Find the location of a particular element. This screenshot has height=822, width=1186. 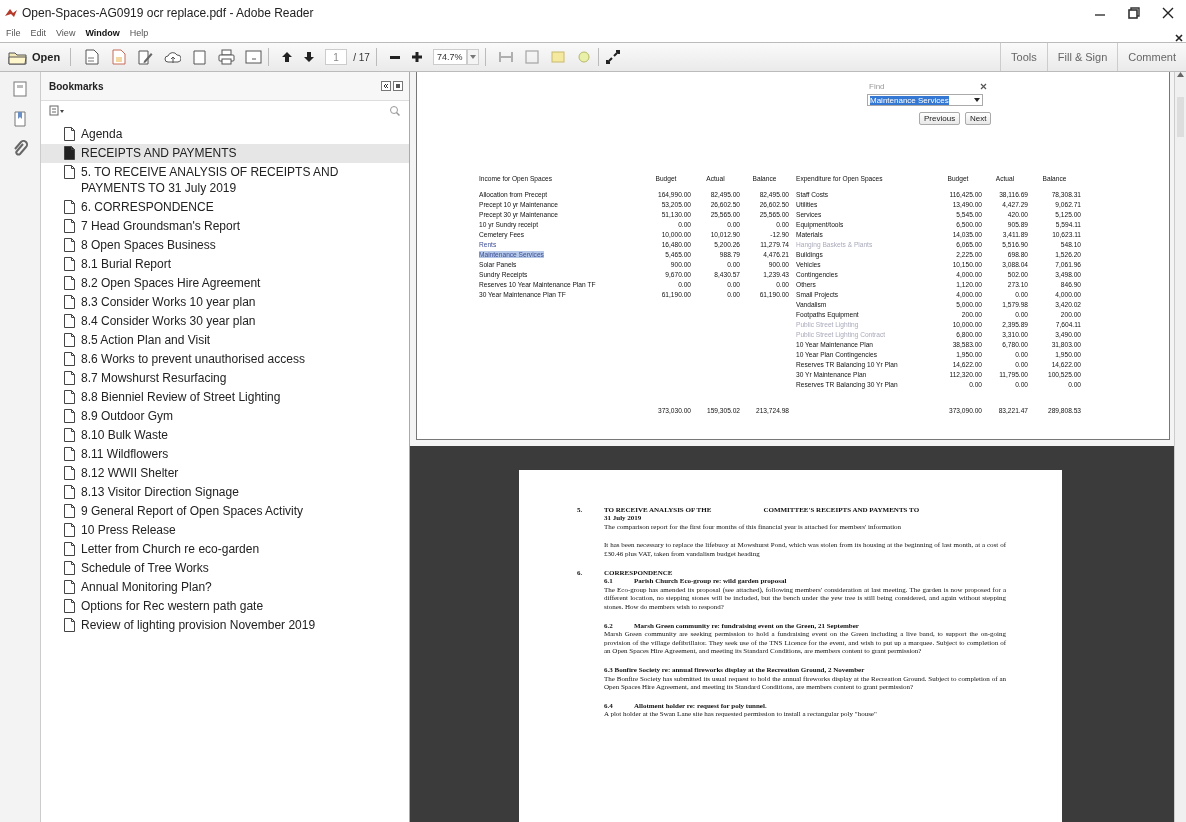

expand-icon is located at coordinates (612, 57).